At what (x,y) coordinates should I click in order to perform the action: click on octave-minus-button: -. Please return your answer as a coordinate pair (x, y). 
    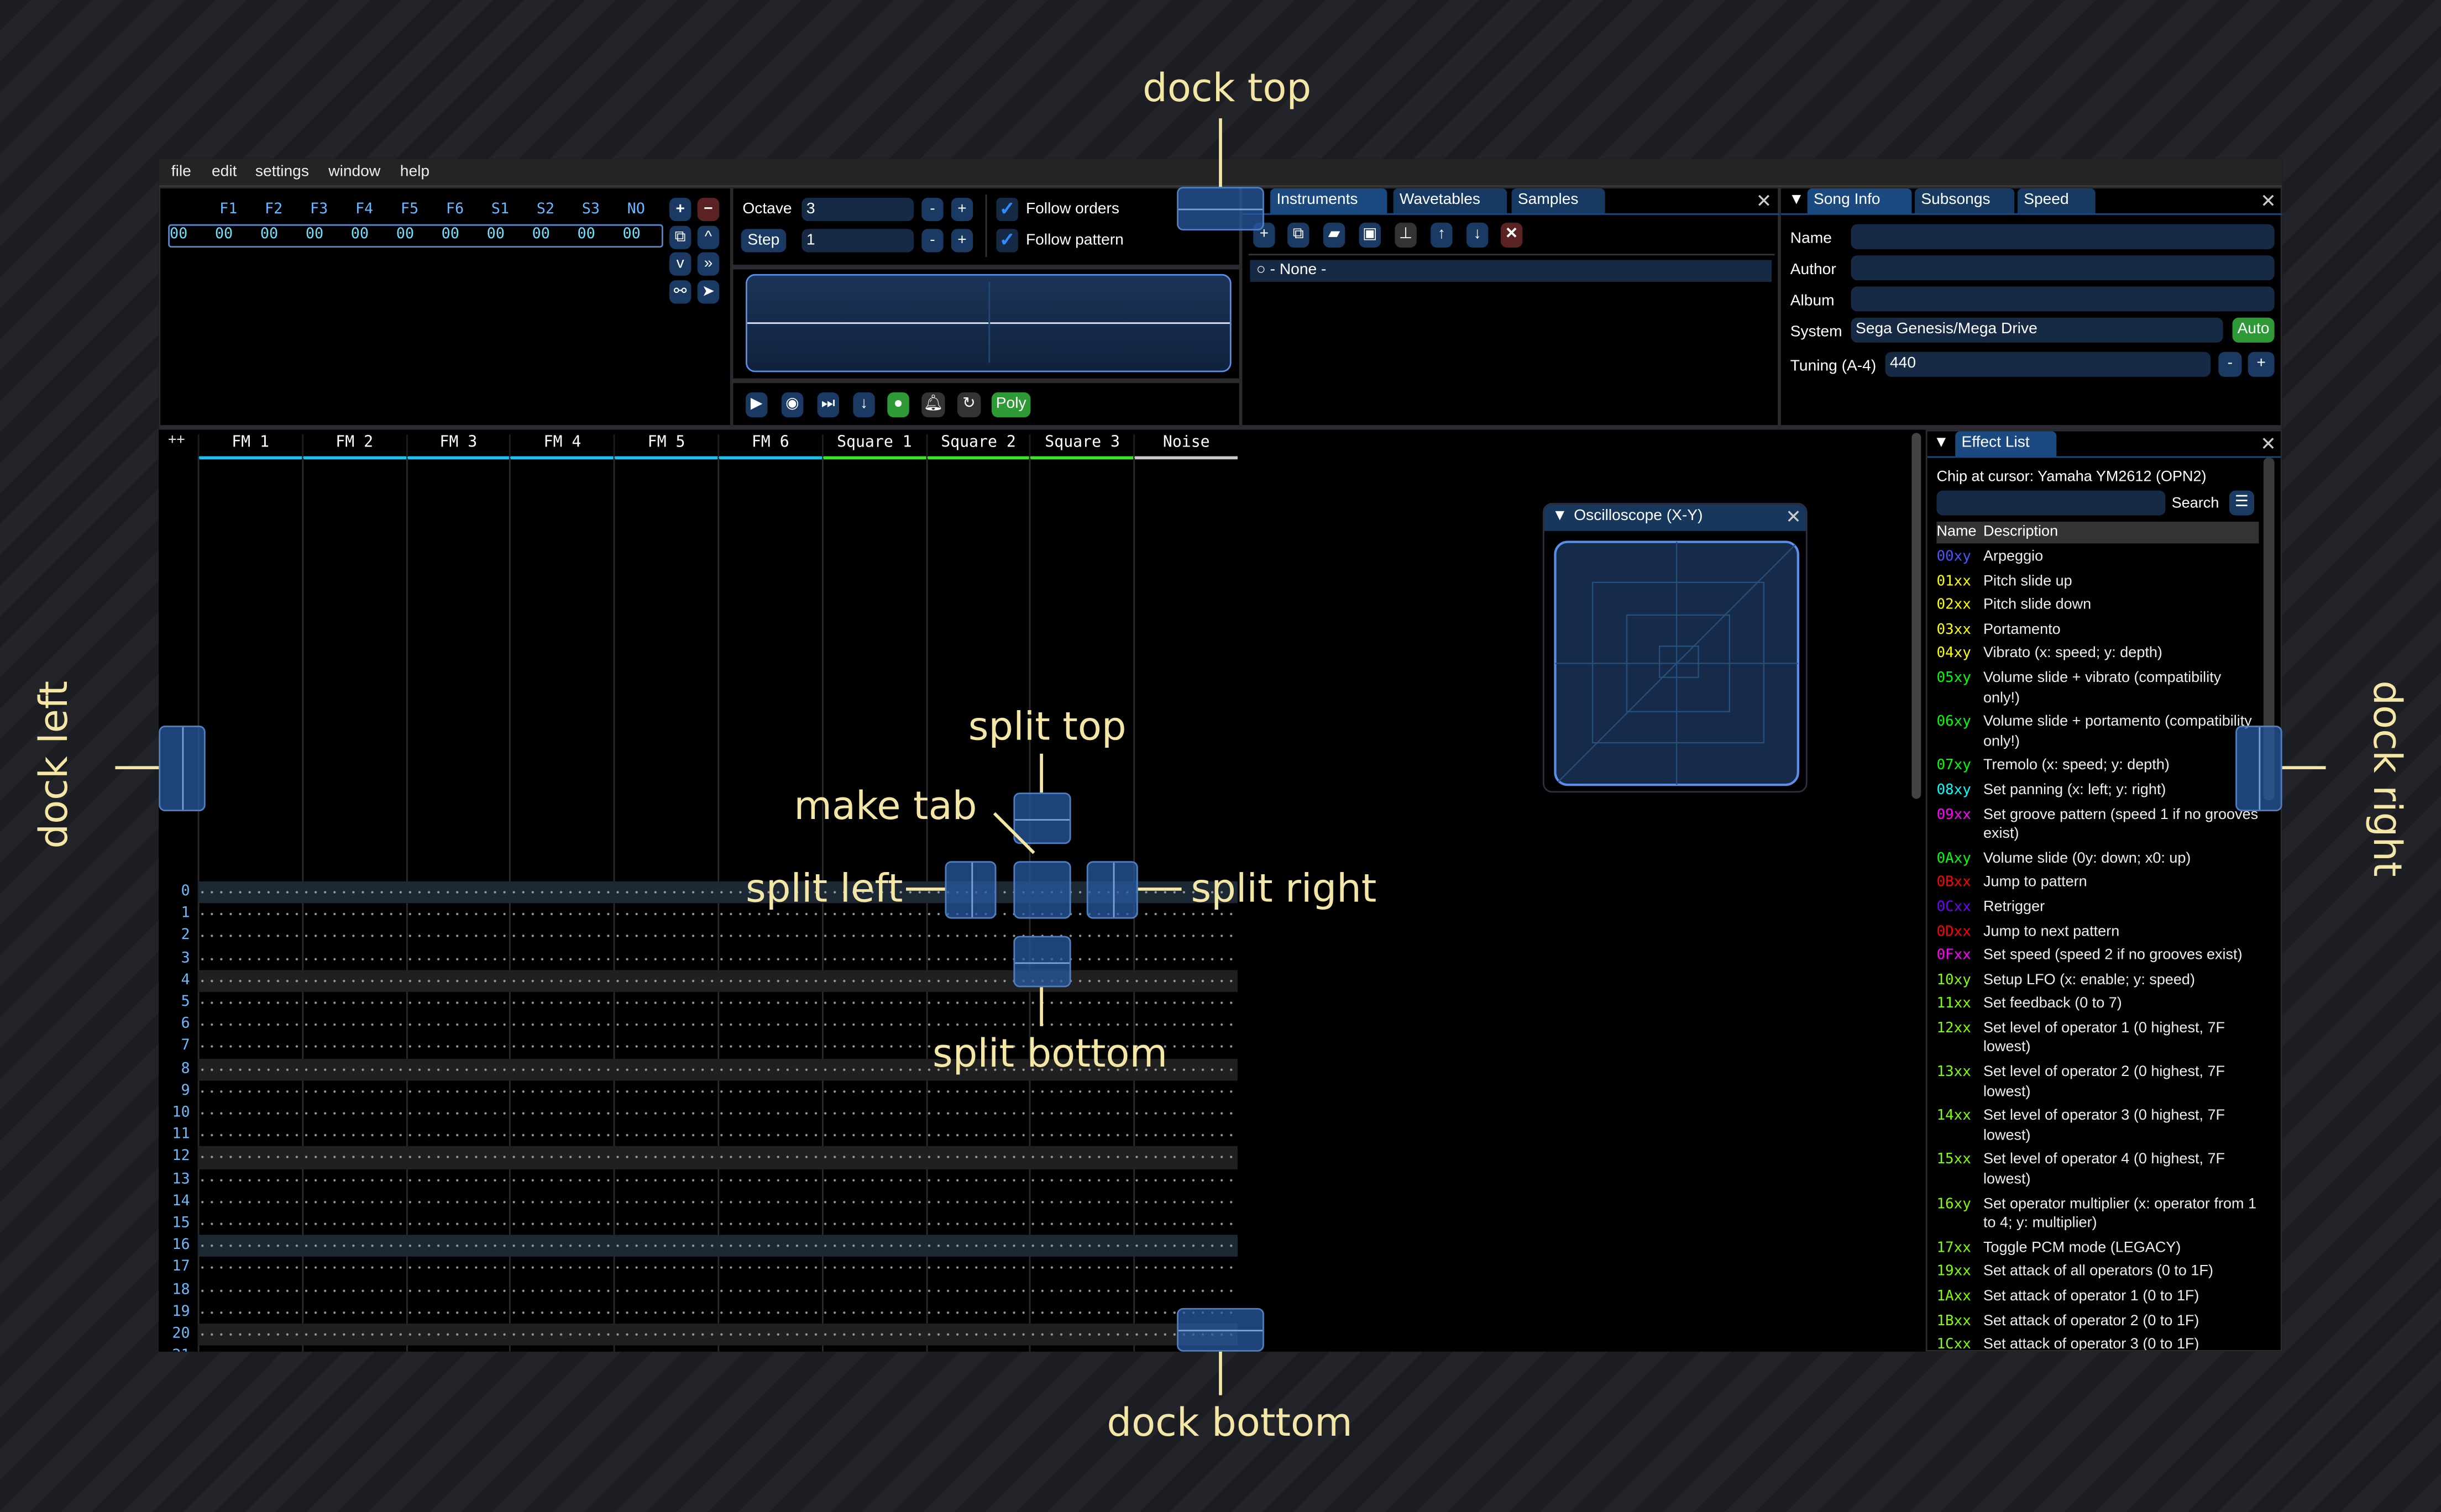
    Looking at the image, I should click on (932, 209).